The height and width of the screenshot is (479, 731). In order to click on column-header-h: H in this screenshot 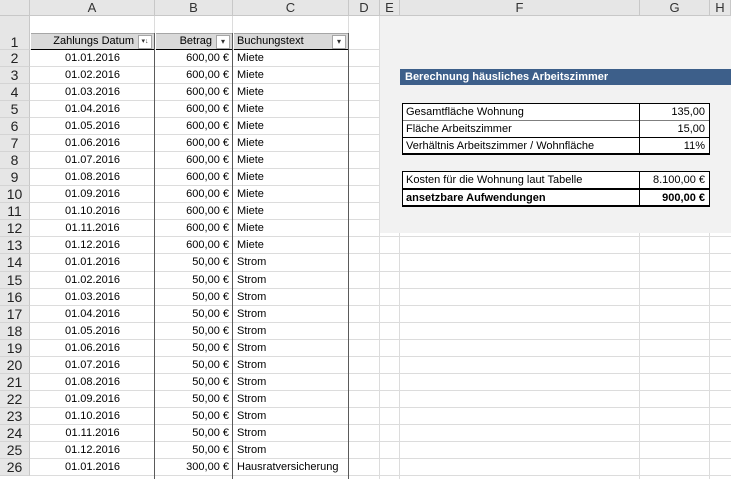, I will do `click(720, 8)`.